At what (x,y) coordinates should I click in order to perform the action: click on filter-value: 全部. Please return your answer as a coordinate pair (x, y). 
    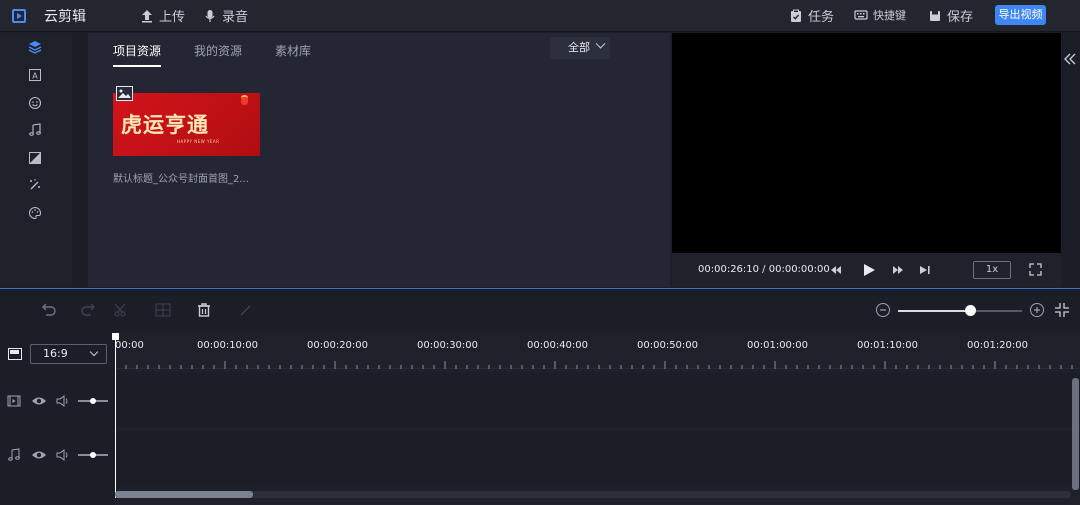
    Looking at the image, I should click on (579, 47).